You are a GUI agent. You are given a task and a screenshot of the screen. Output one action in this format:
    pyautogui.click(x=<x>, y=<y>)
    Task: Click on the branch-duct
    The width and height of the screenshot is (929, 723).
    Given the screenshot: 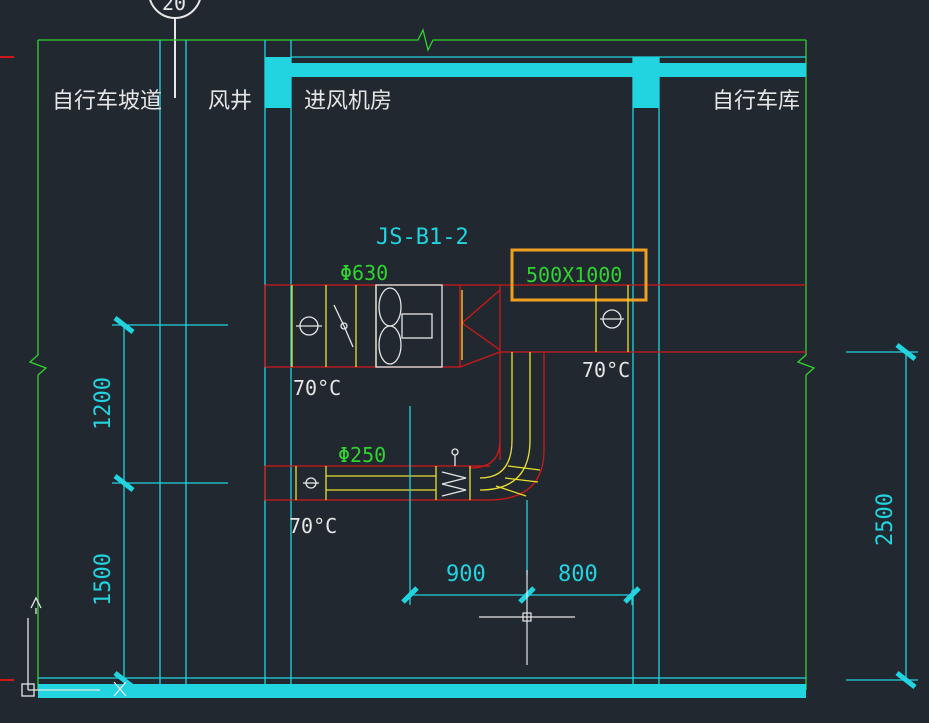 What is the action you would take?
    pyautogui.click(x=404, y=426)
    